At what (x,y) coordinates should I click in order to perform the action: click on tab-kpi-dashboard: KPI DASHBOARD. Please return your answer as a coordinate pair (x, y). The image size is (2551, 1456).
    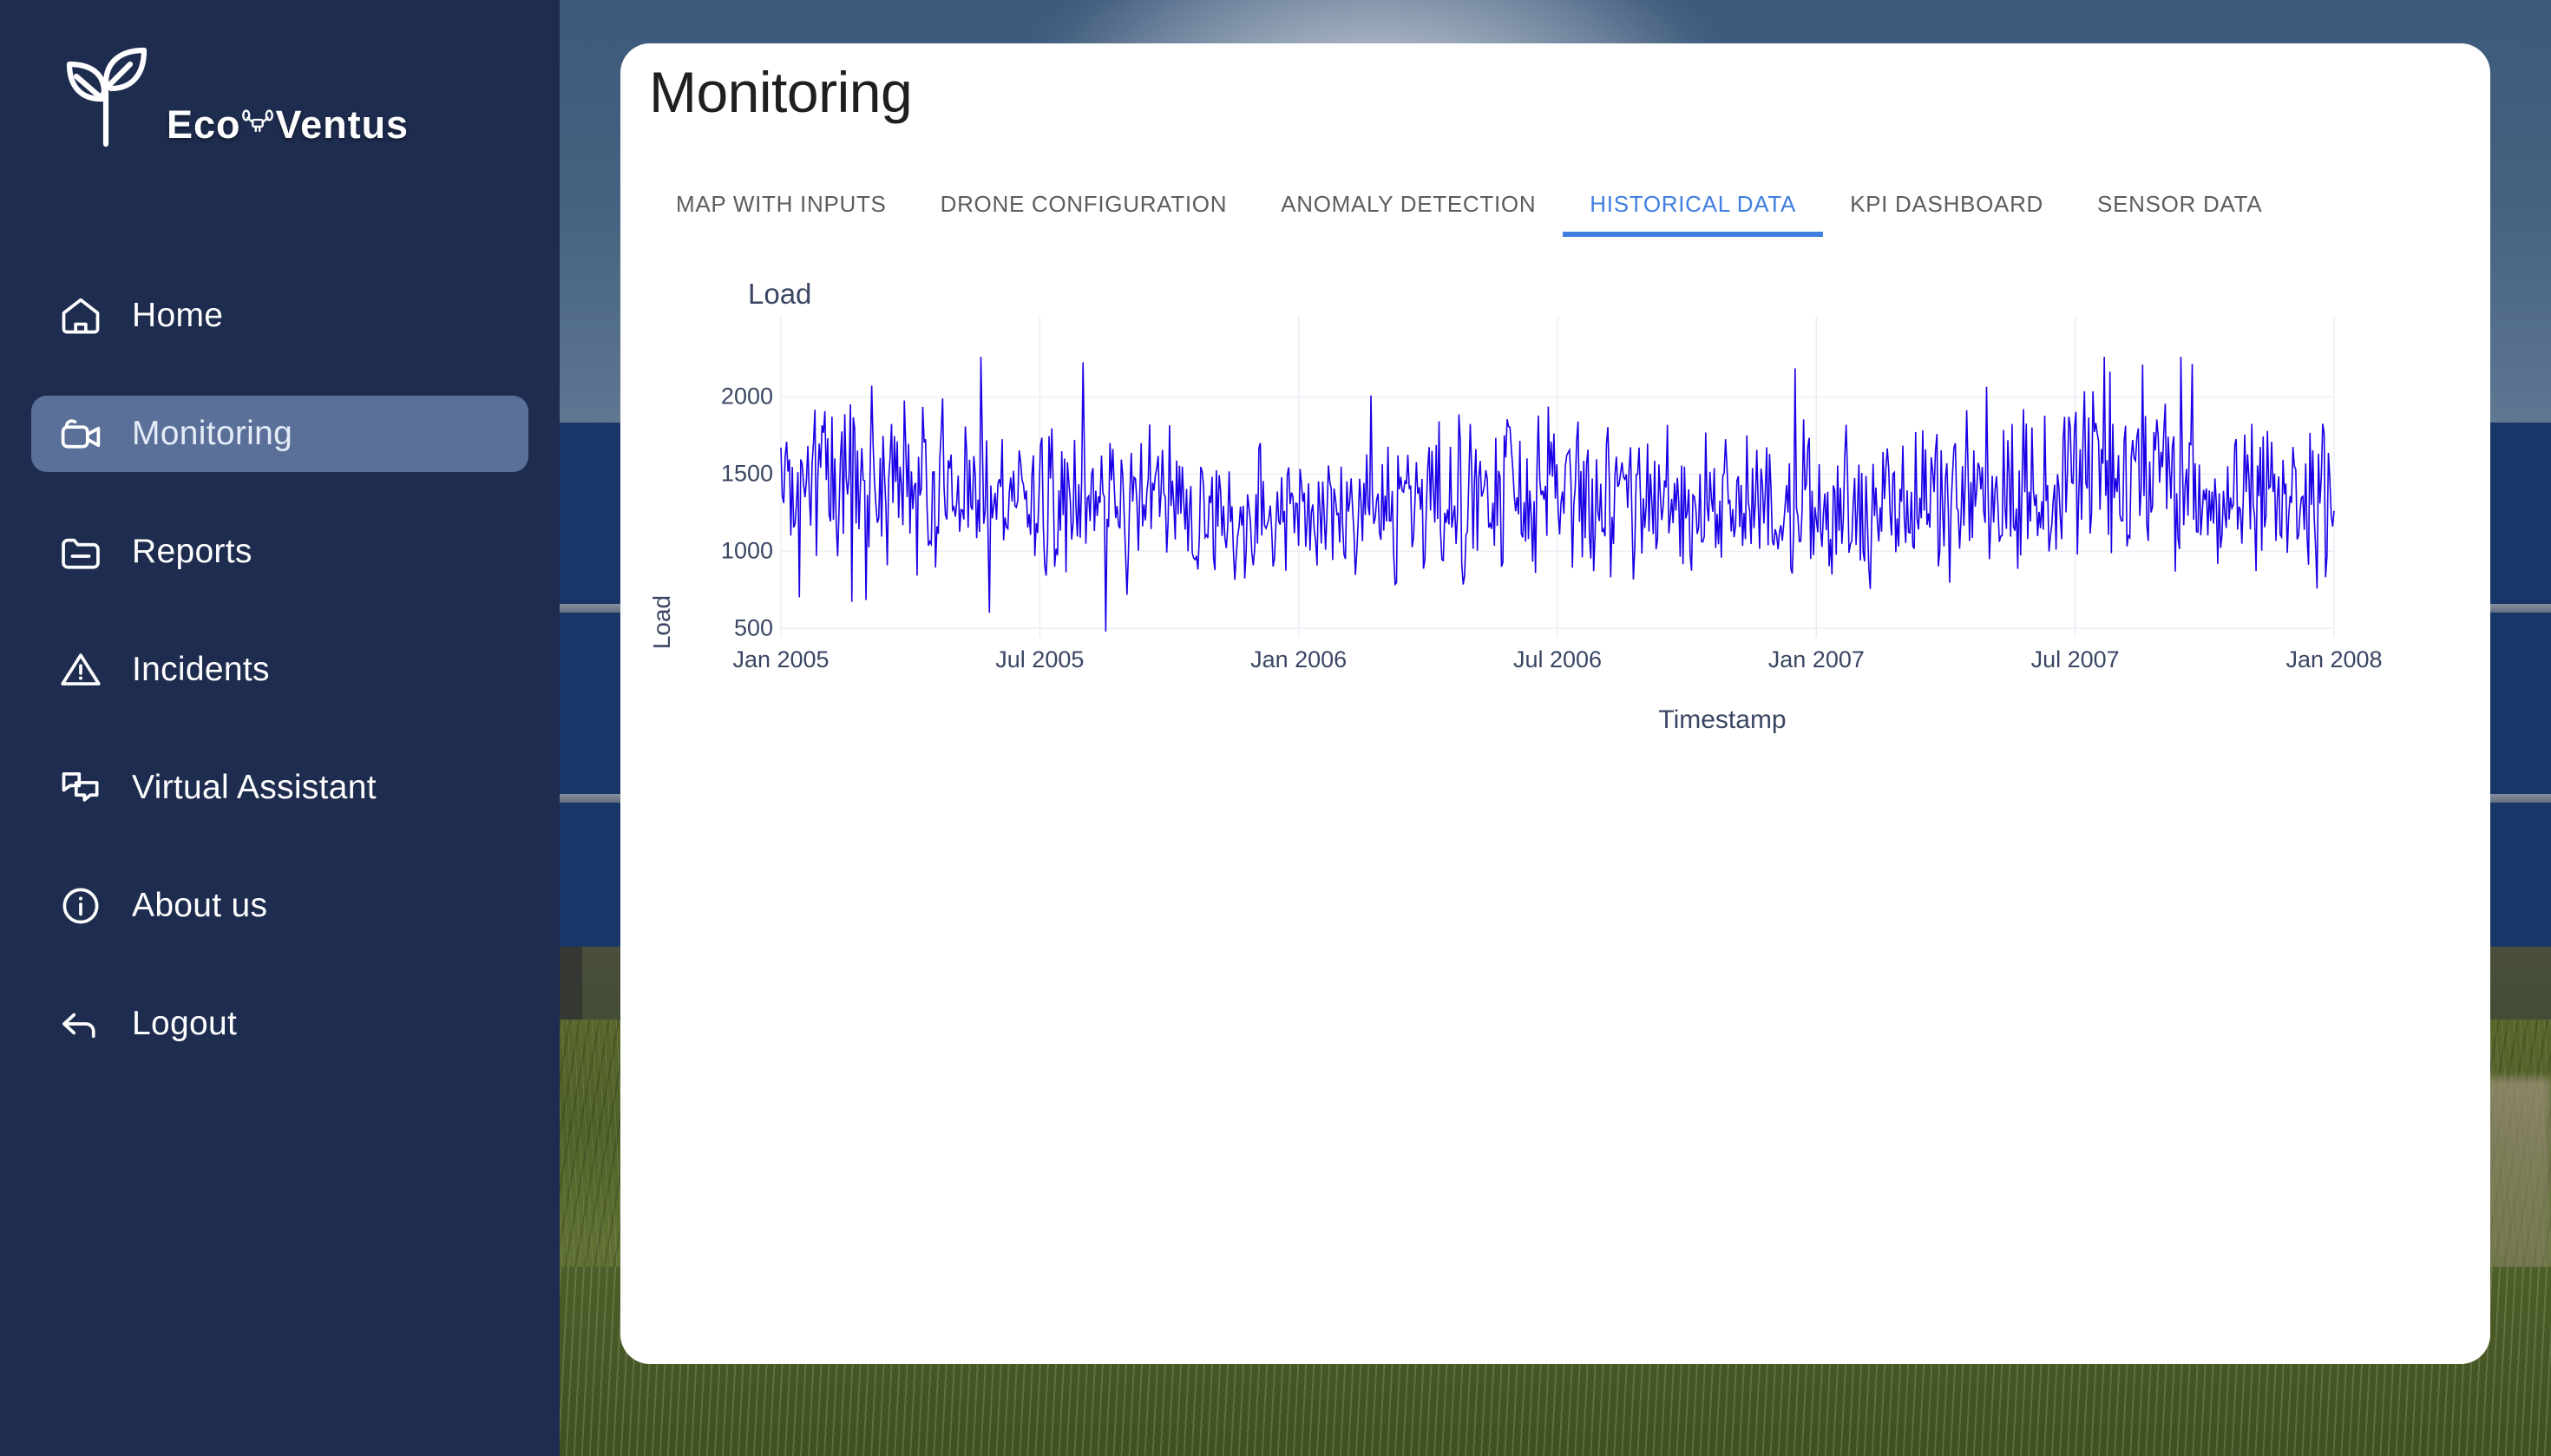
    Looking at the image, I should click on (1946, 214).